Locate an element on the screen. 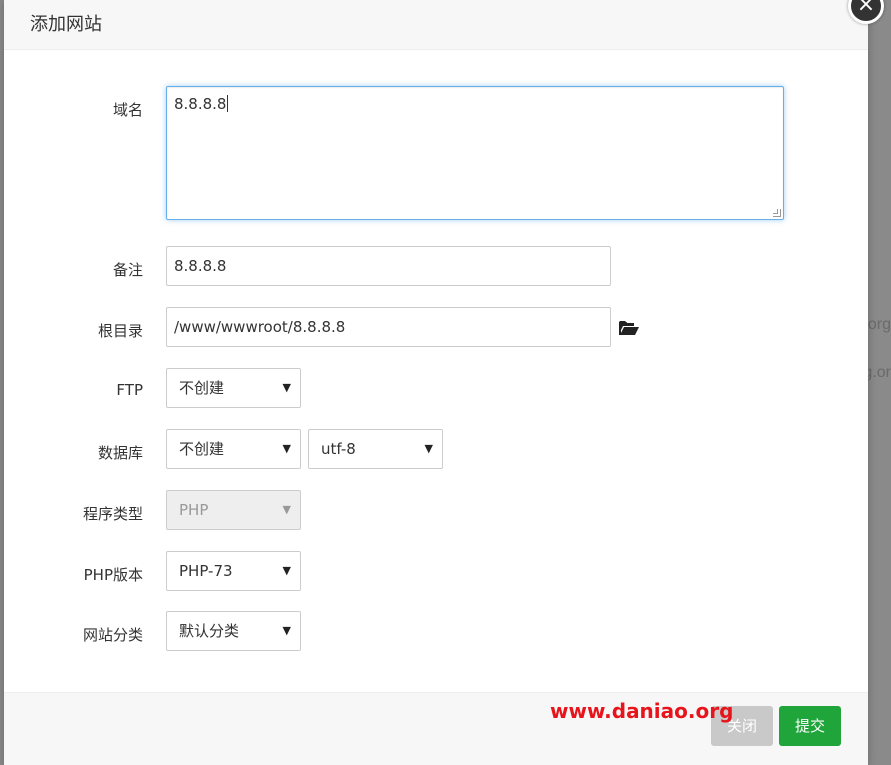  domain-label: 域名 is located at coordinates (127, 110).